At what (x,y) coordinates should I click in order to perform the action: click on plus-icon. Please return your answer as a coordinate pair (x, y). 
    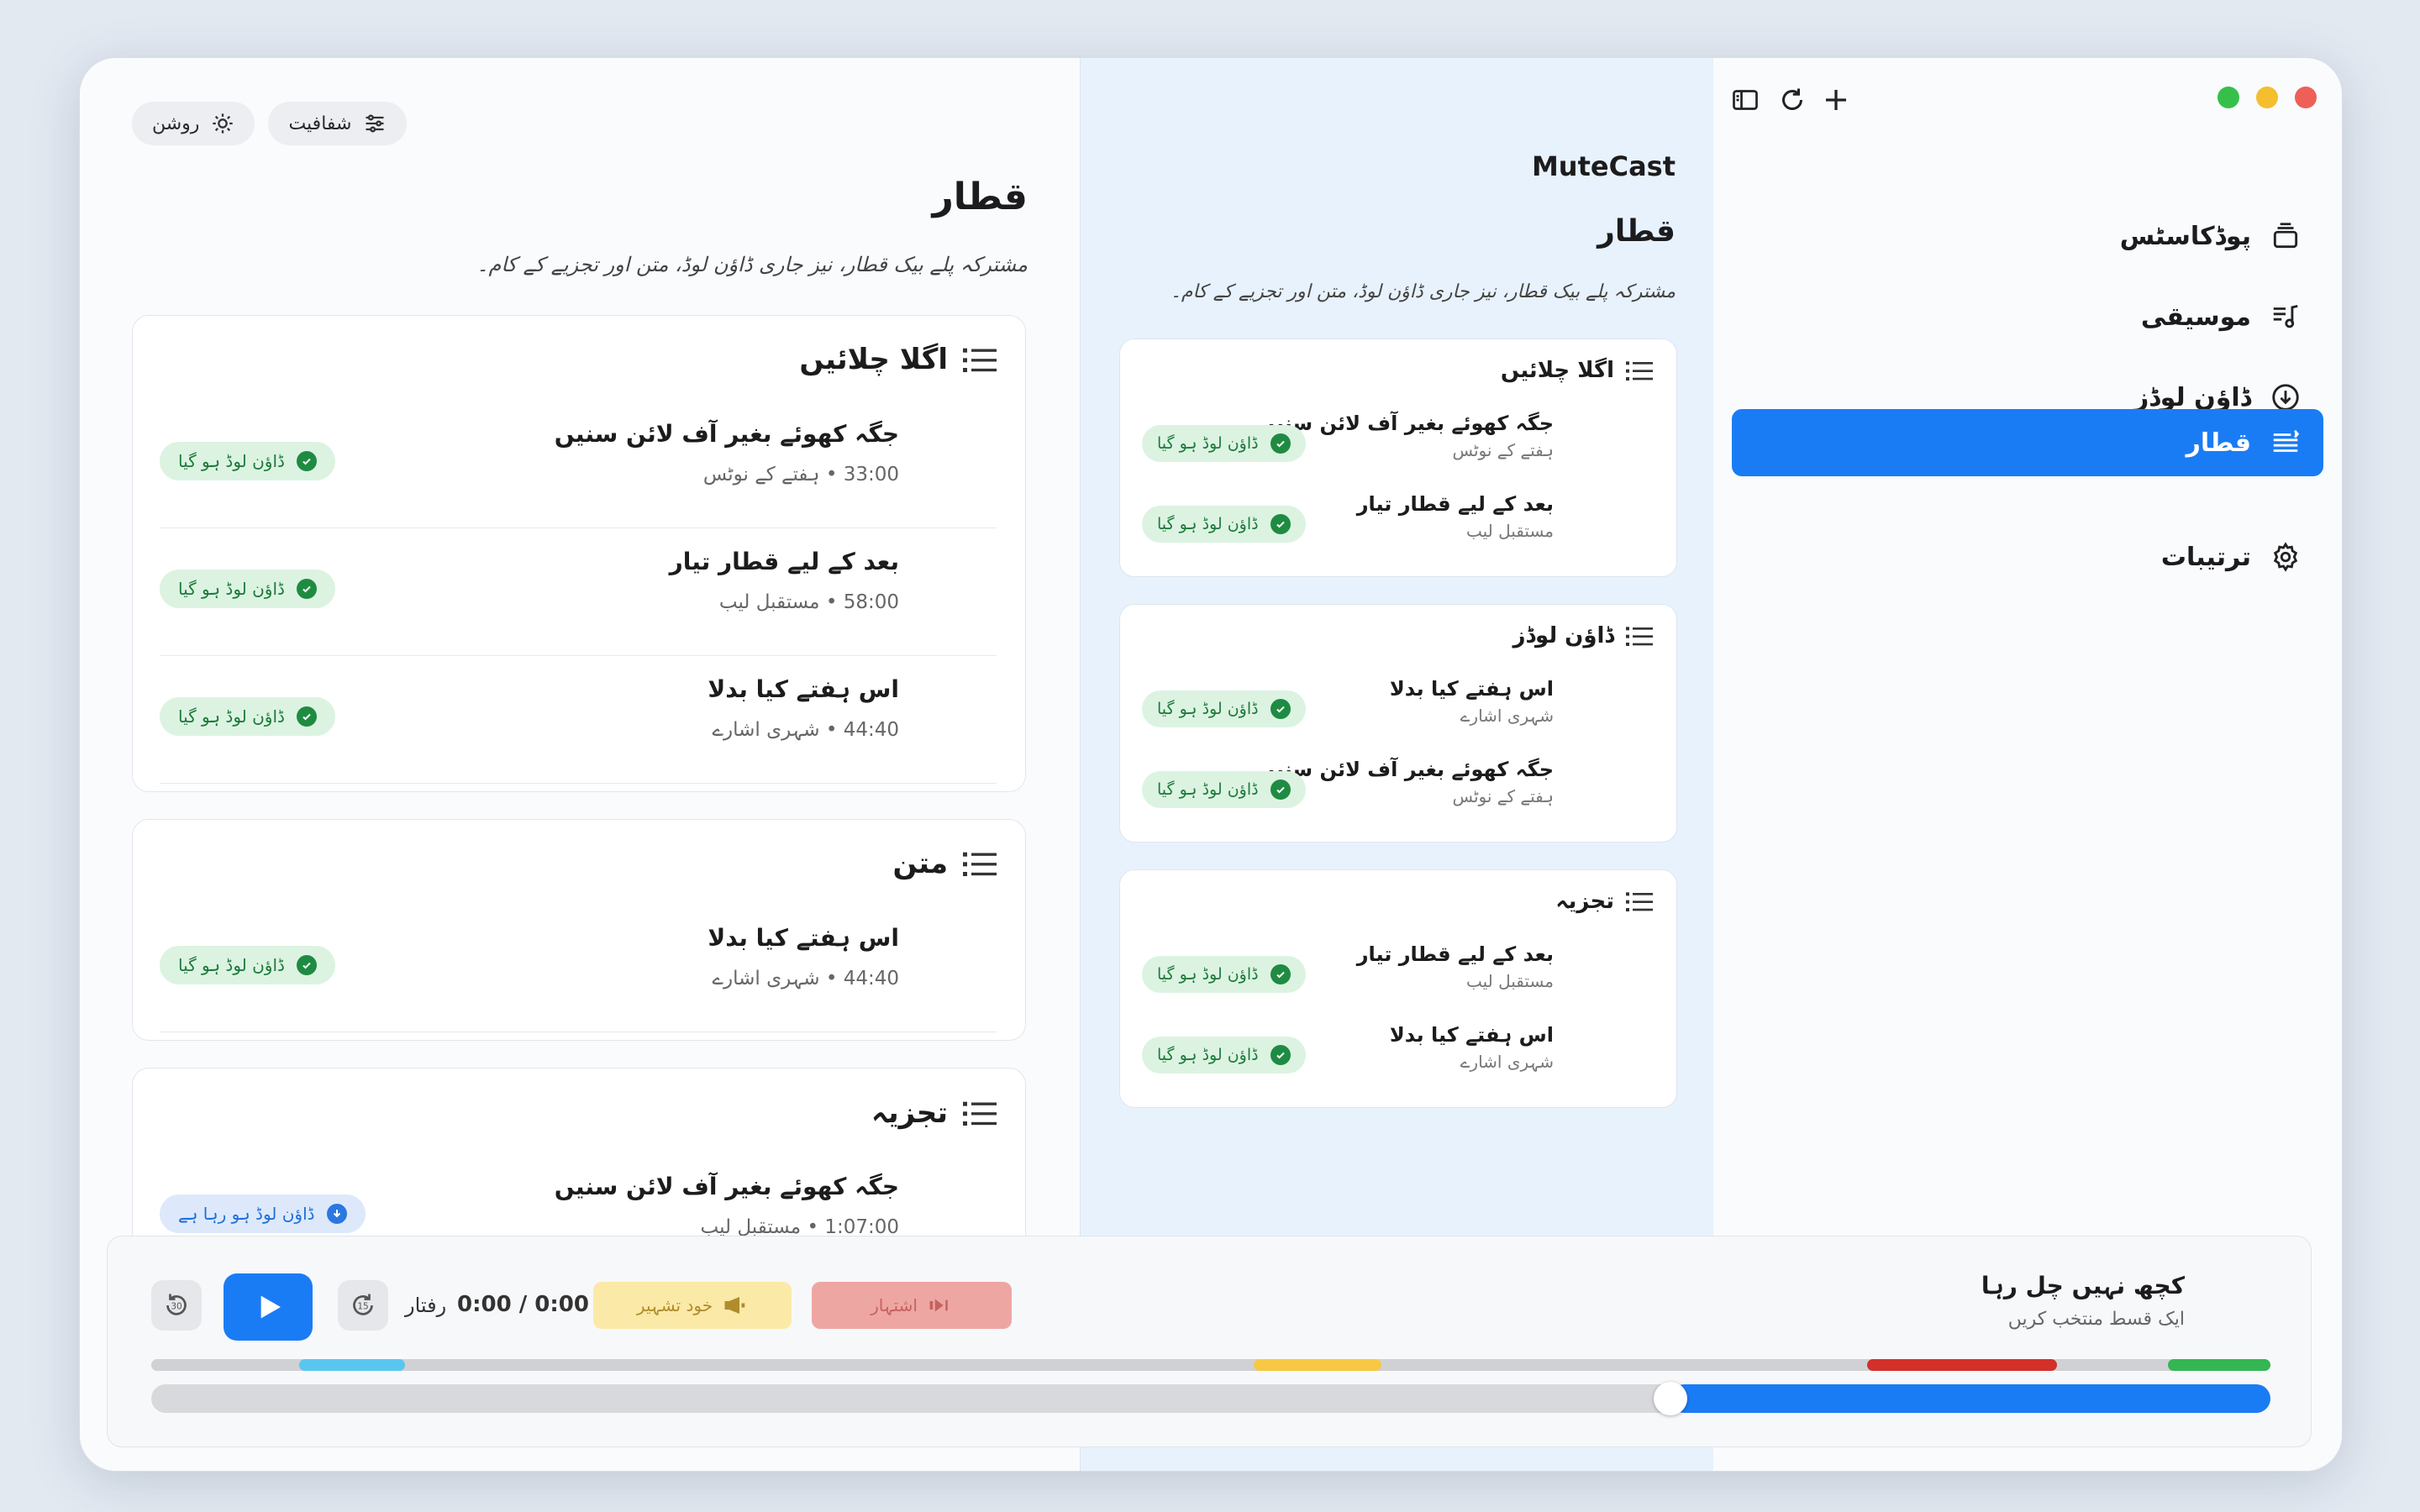
    Looking at the image, I should click on (1836, 100).